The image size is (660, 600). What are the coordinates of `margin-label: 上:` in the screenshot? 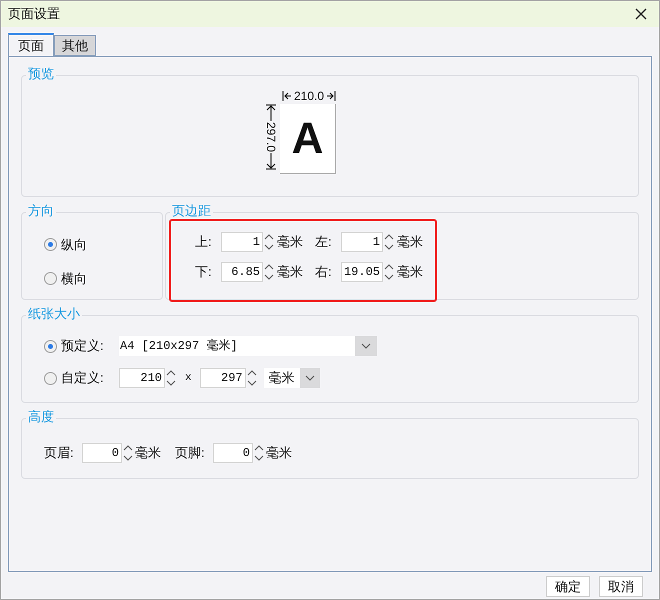 It's located at (204, 242).